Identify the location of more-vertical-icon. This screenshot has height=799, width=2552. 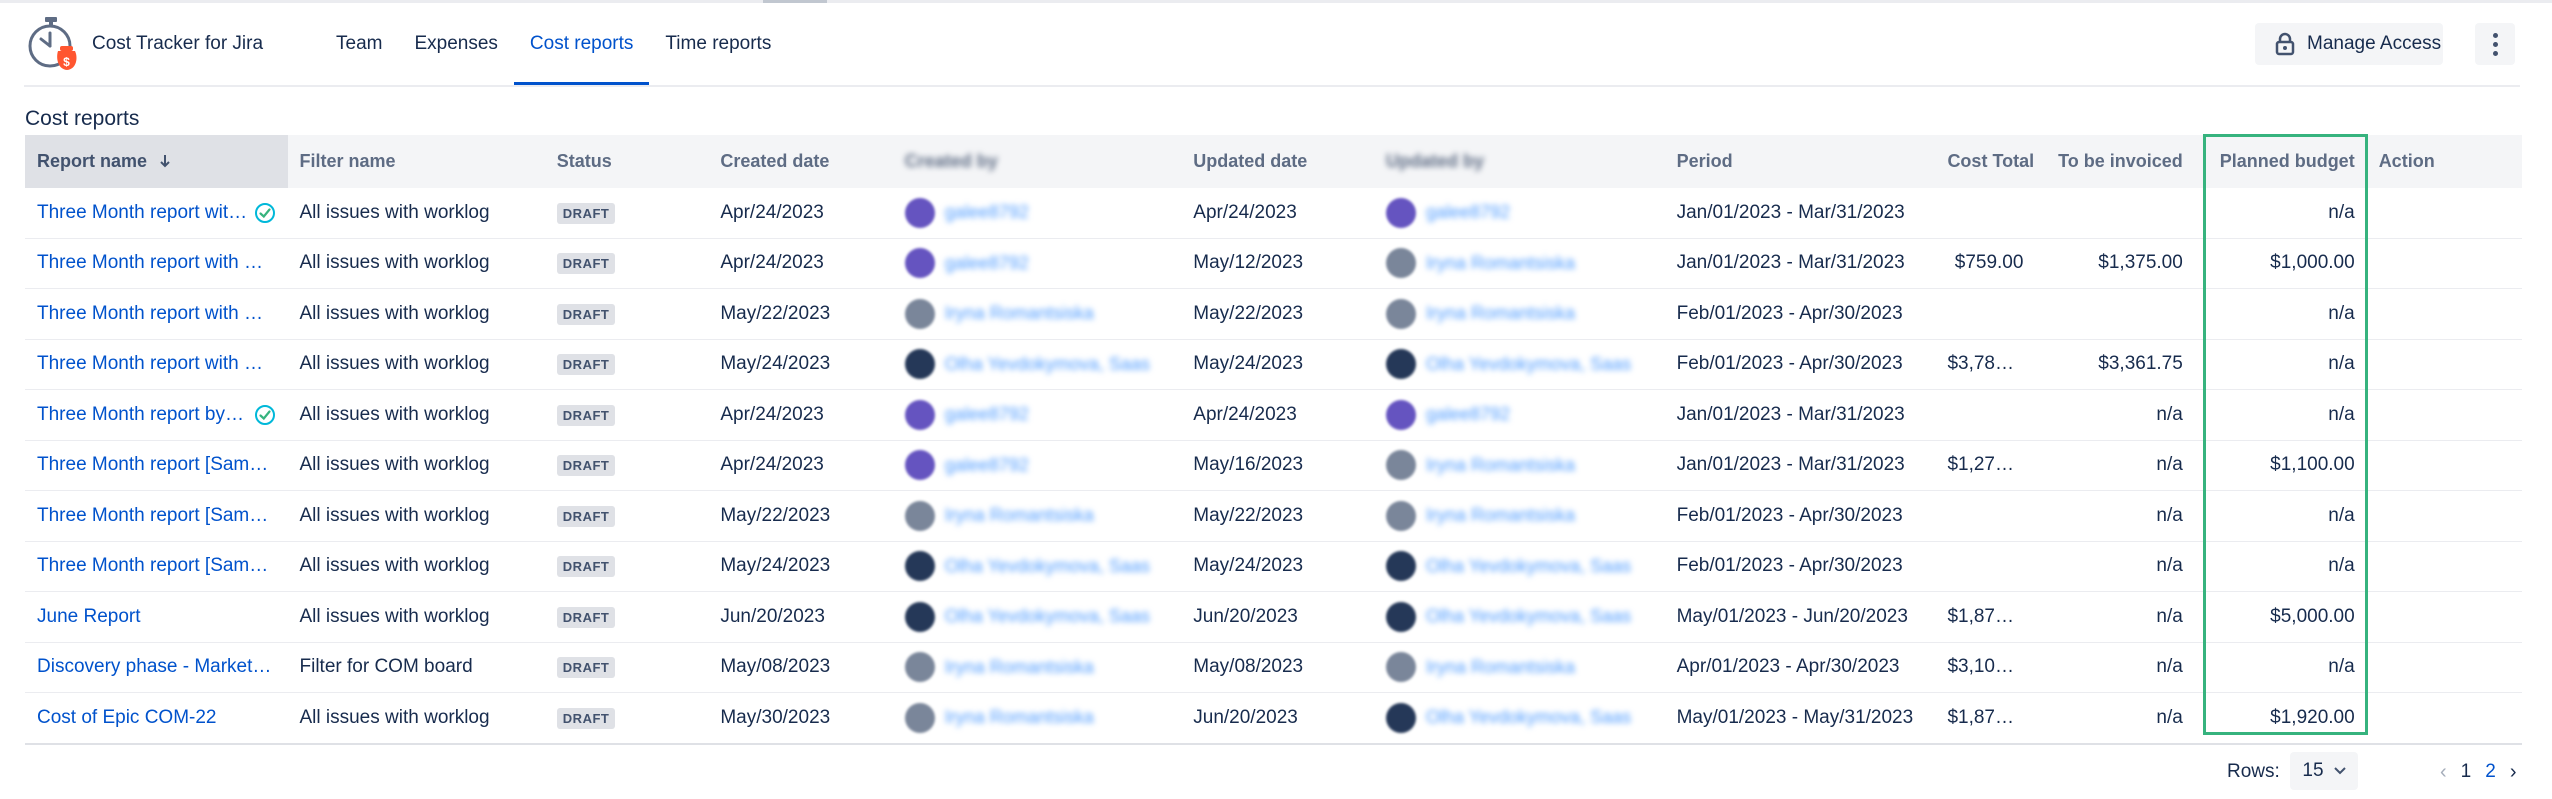
(2495, 44).